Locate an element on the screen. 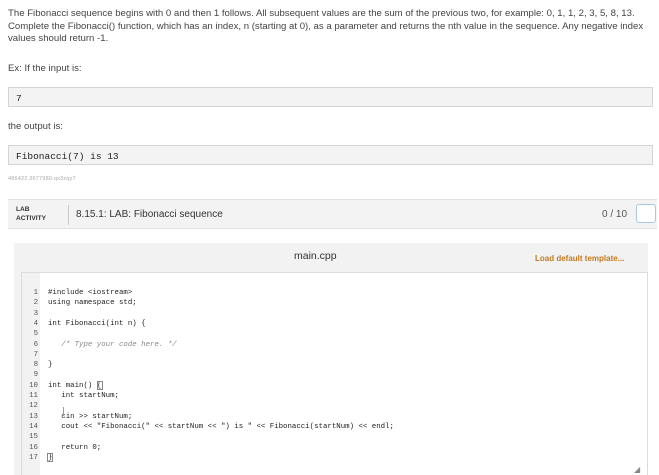 The height and width of the screenshot is (475, 659). example-output-label: the output is: is located at coordinates (35, 126).